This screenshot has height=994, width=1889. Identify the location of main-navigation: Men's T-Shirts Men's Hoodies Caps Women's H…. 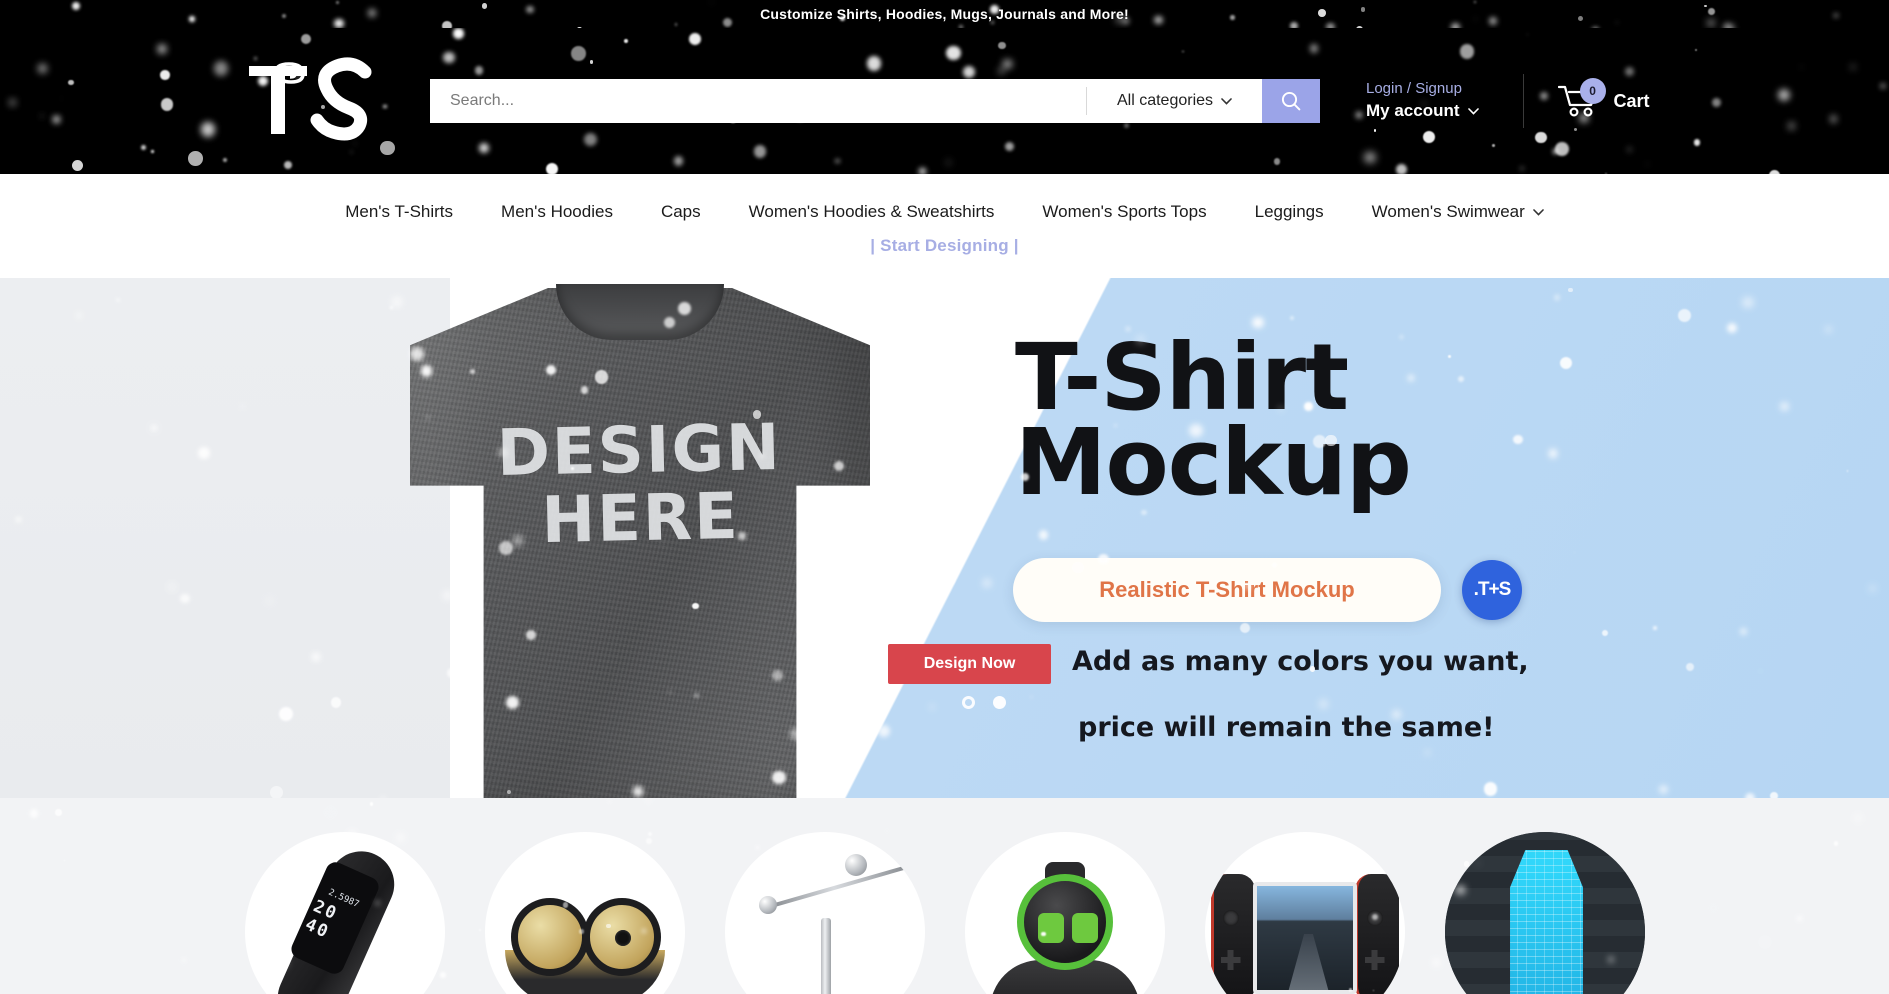
(944, 226).